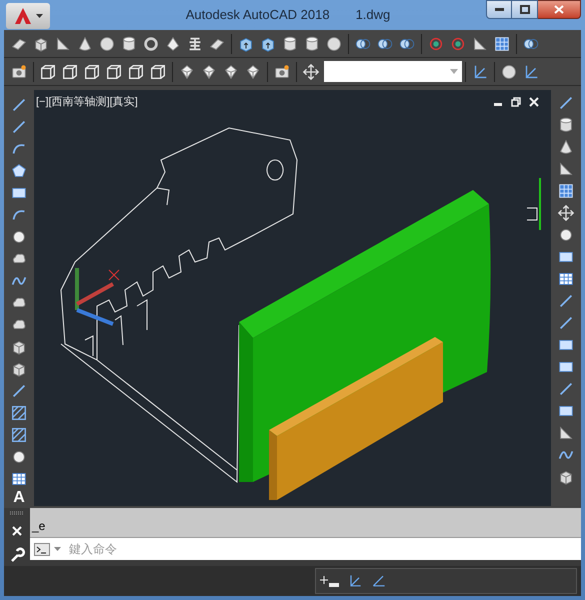 Image resolution: width=585 pixels, height=600 pixels. I want to click on polygon-icon, so click(19, 171).